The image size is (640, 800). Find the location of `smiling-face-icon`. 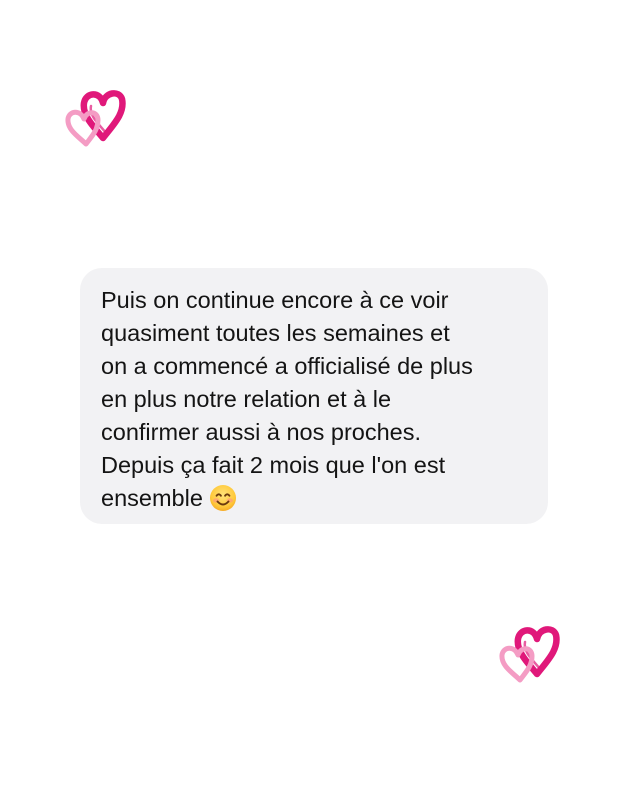

smiling-face-icon is located at coordinates (223, 498).